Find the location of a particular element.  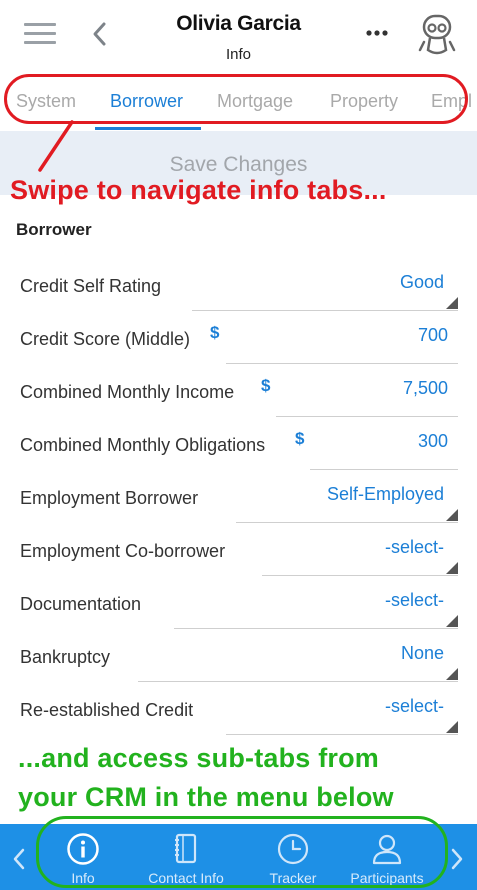

field-label: Employment Co-borrower is located at coordinates (123, 551).